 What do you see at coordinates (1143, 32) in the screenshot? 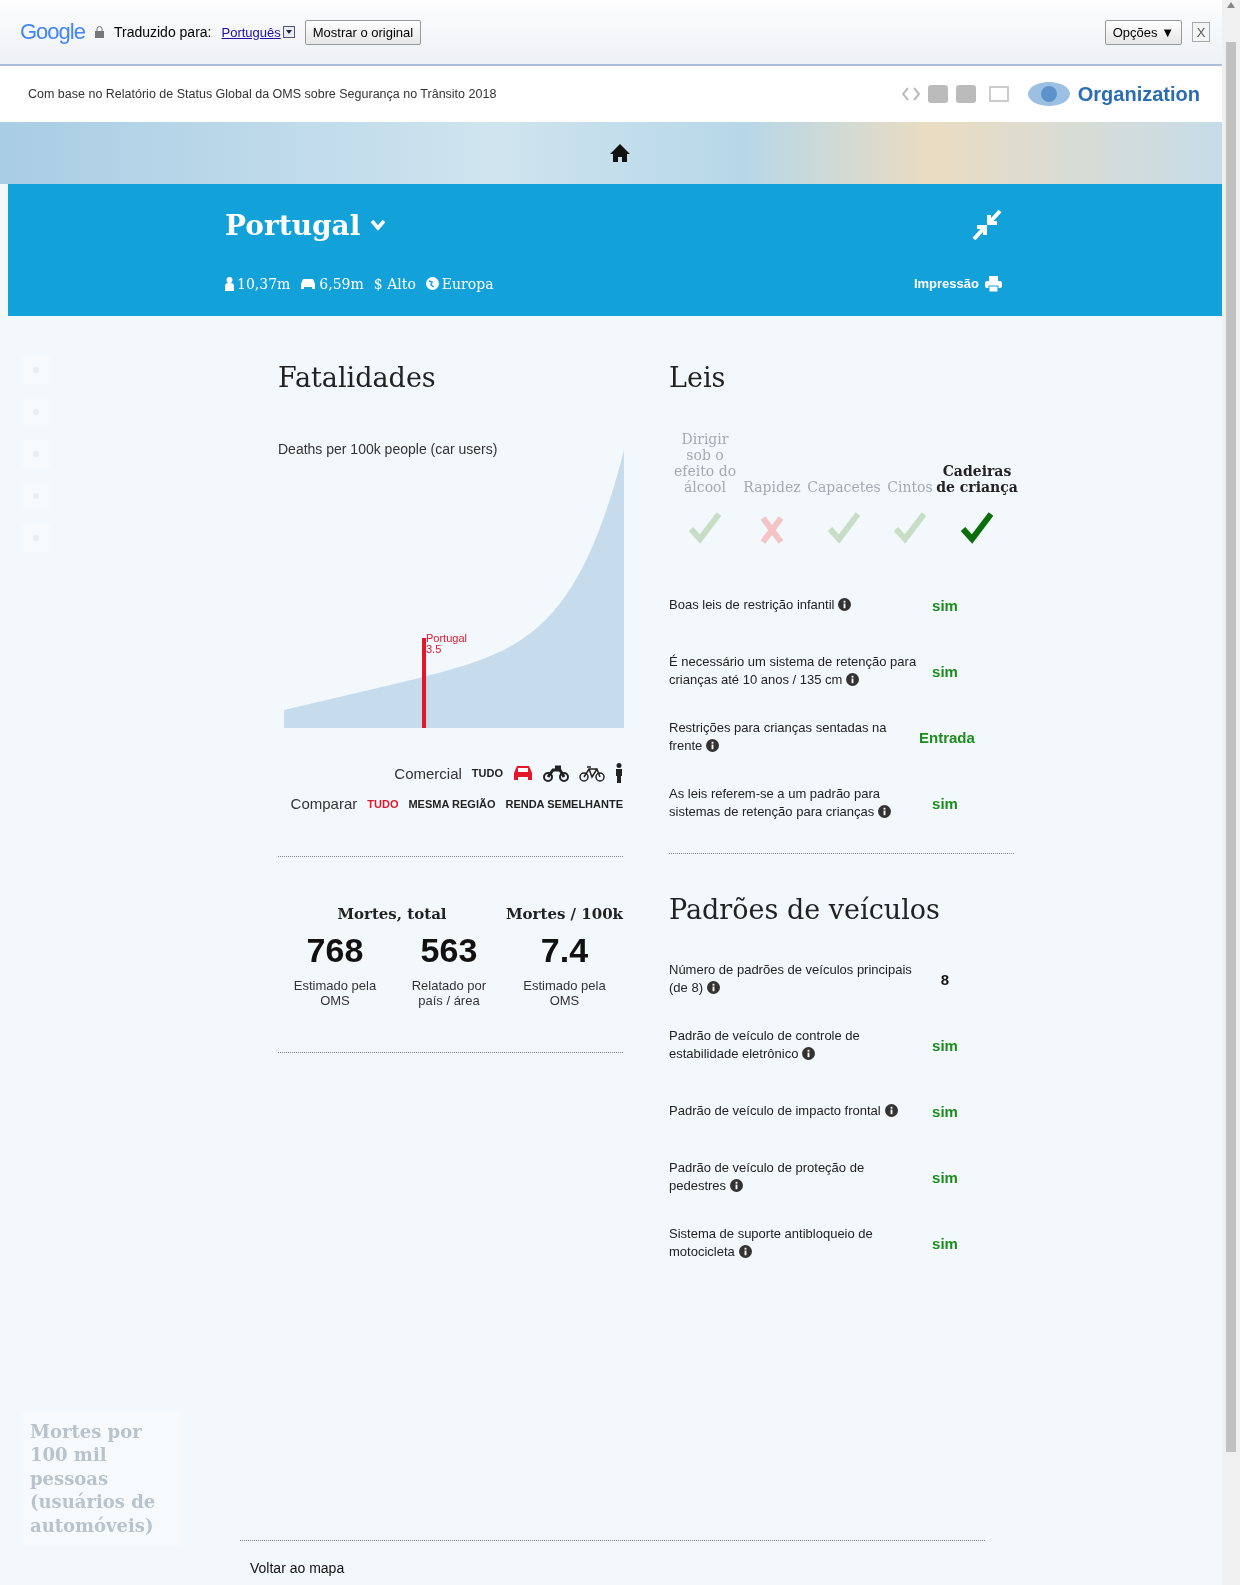
I see `options-button: Opções ▼` at bounding box center [1143, 32].